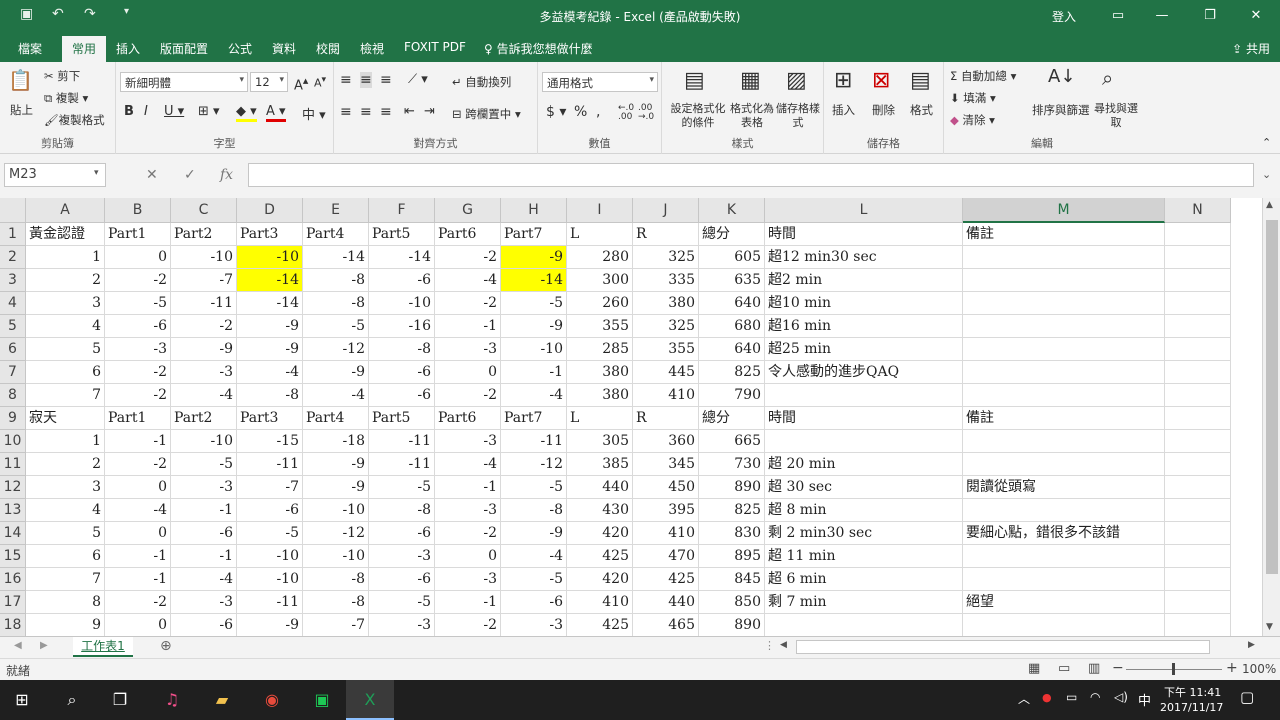 Image resolution: width=1280 pixels, height=720 pixels. What do you see at coordinates (600, 349) in the screenshot?
I see `cell-i6: 285` at bounding box center [600, 349].